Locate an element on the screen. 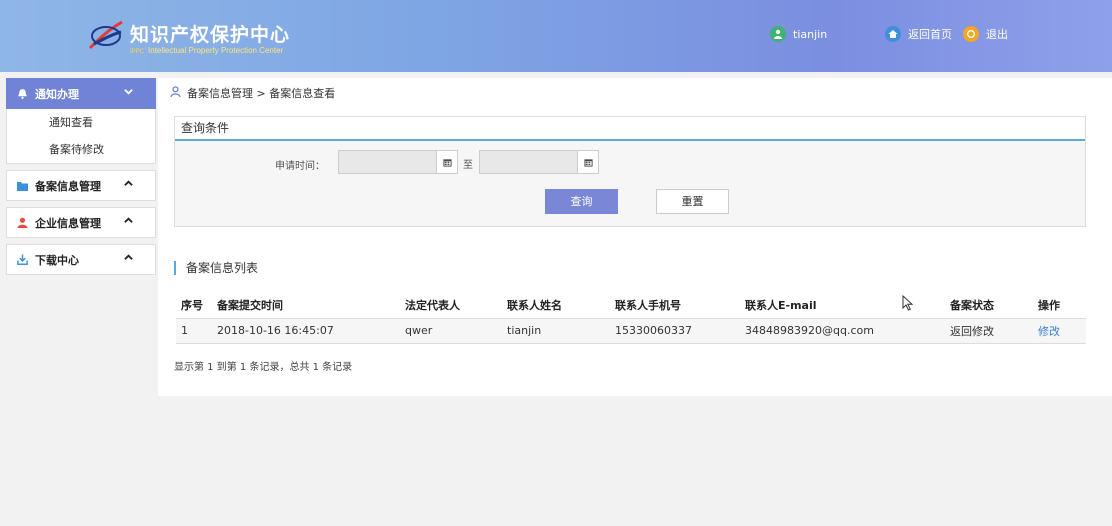  col-submit-time: 备案提交时间 is located at coordinates (306, 306).